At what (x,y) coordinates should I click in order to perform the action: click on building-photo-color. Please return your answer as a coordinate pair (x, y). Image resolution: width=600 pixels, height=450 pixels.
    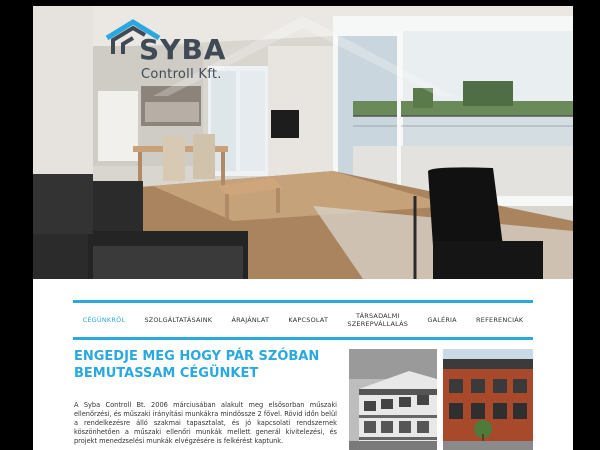
    Looking at the image, I should click on (488, 399).